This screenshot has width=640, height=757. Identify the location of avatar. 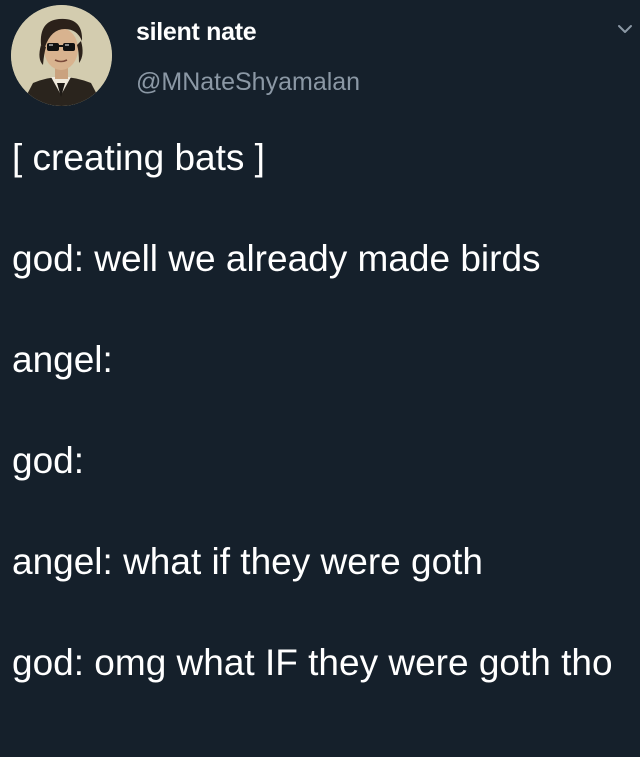
(61, 55).